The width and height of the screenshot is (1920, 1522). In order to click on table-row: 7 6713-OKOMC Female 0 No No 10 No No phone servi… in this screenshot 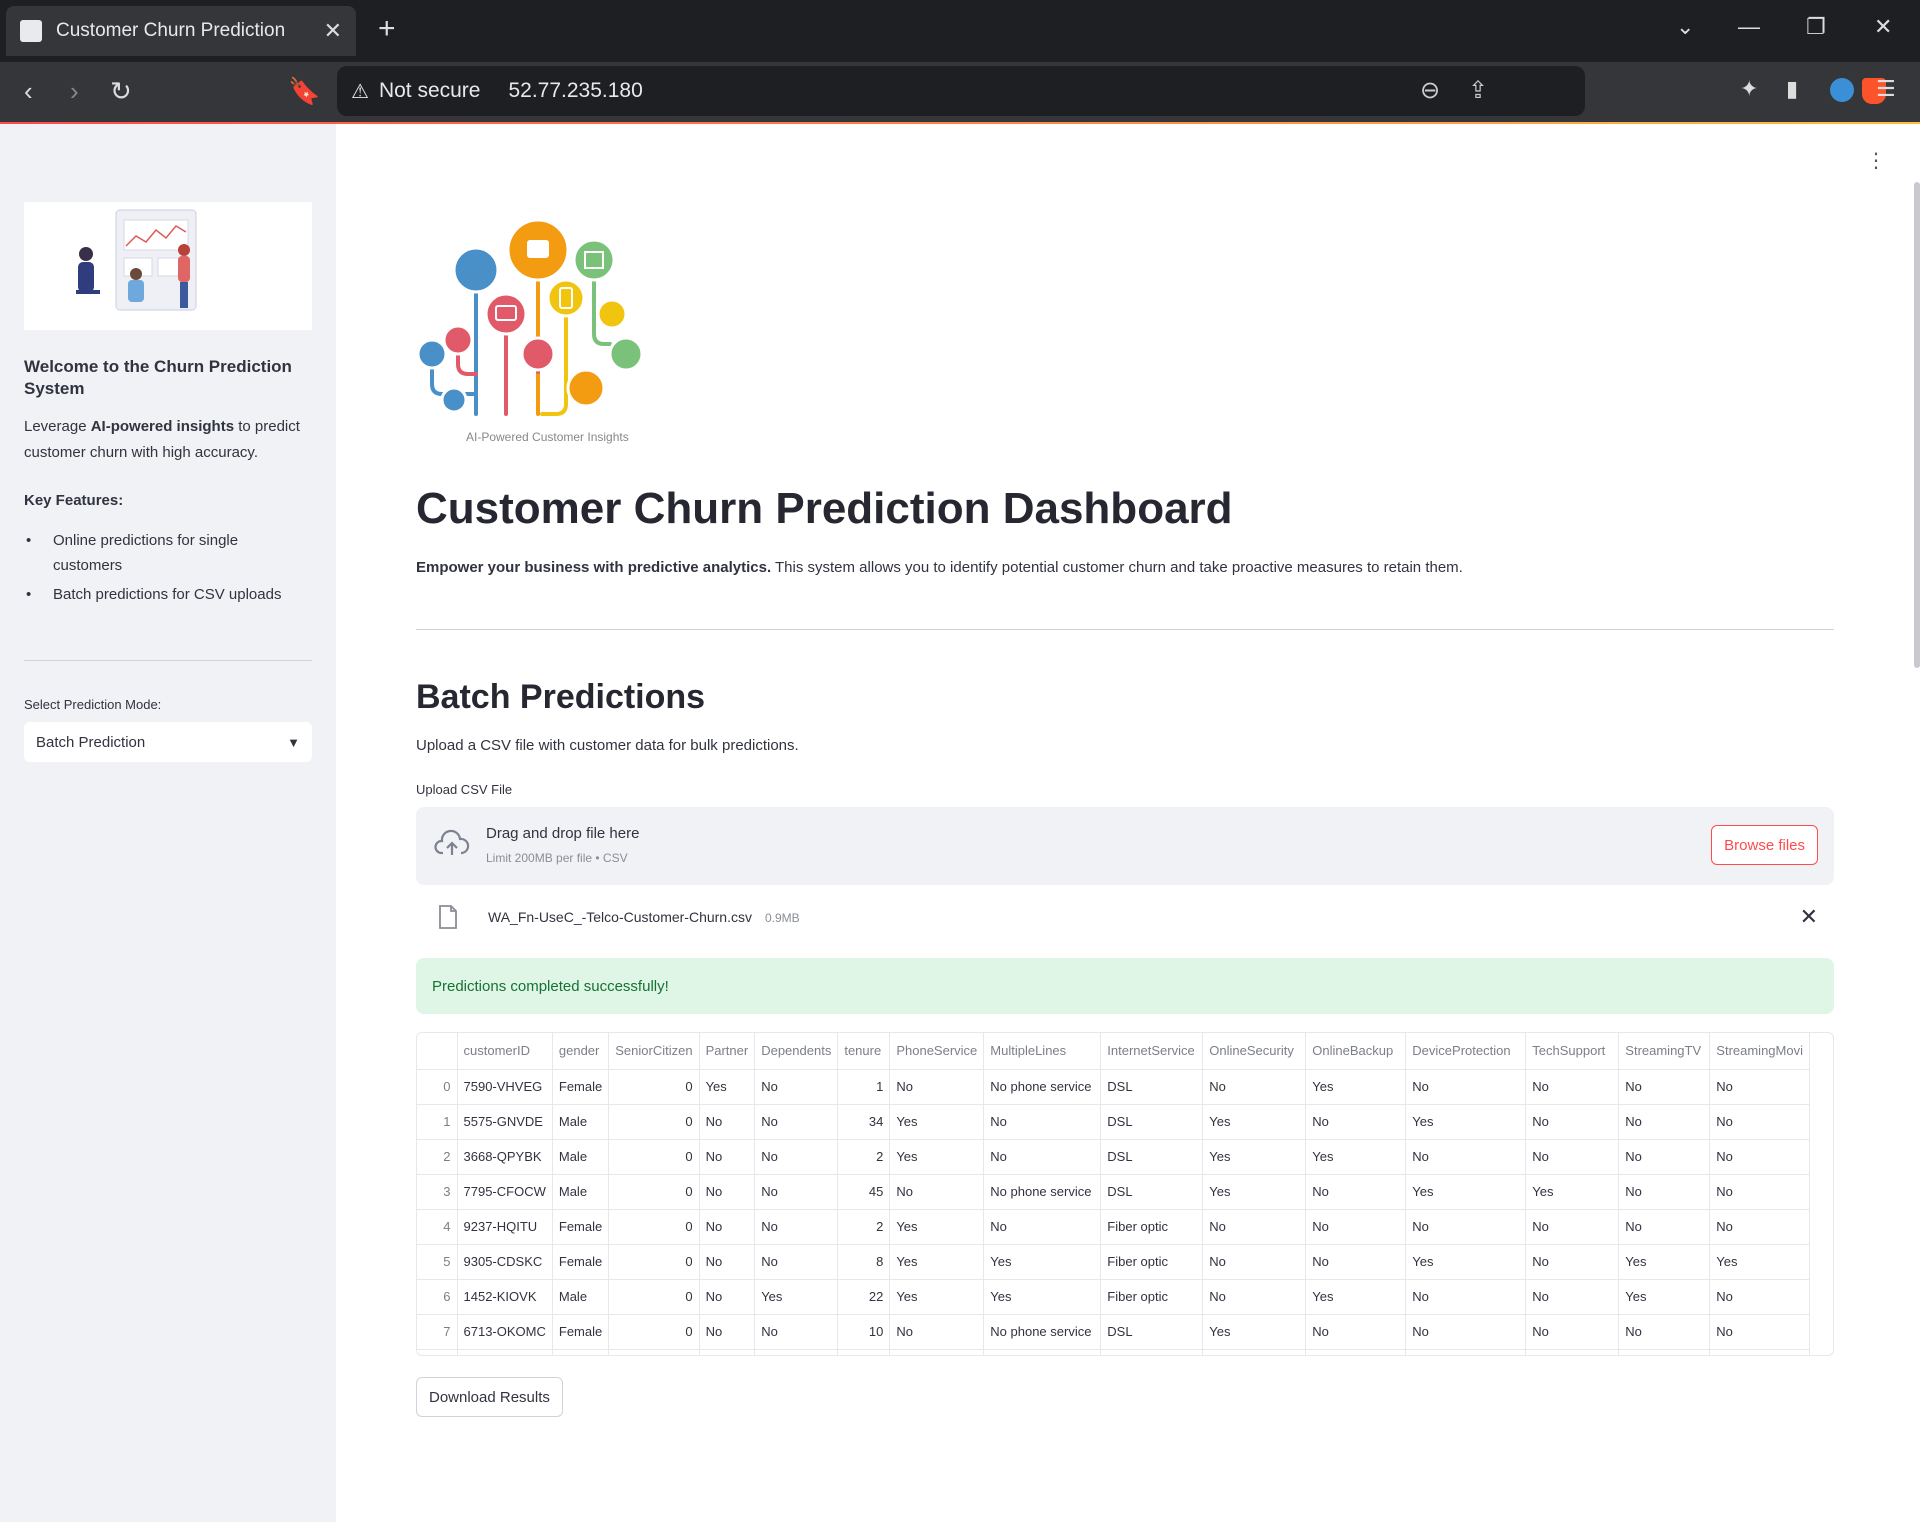, I will do `click(1114, 1332)`.